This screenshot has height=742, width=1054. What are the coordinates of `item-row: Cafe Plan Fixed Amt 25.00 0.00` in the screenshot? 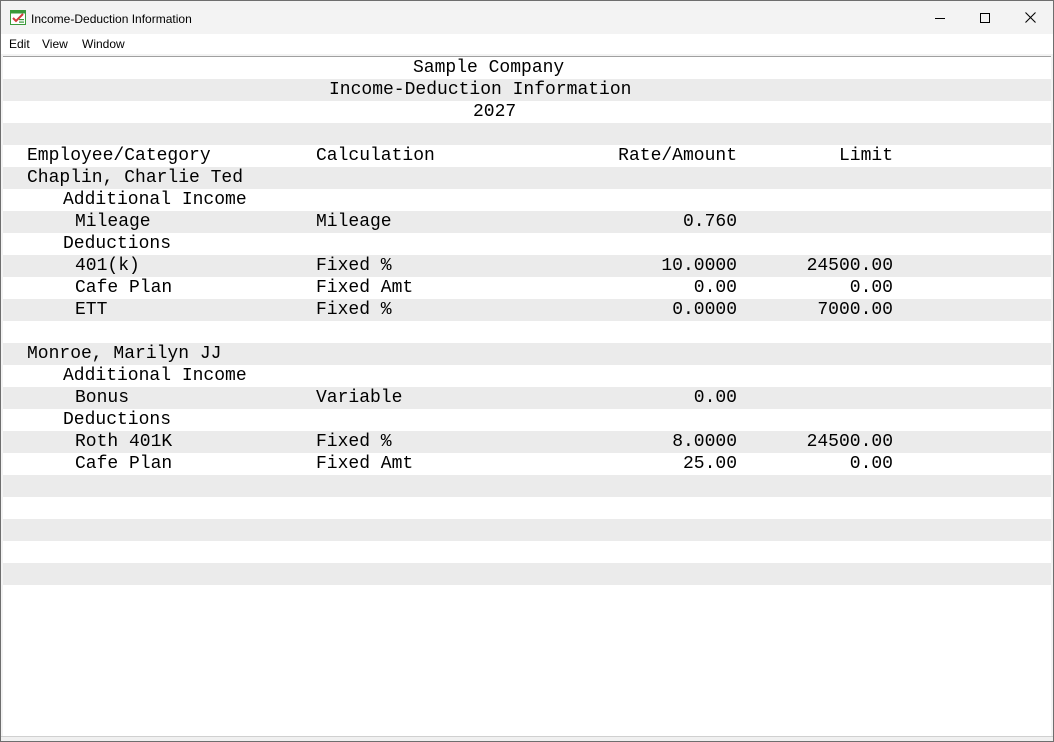 It's located at (527, 464).